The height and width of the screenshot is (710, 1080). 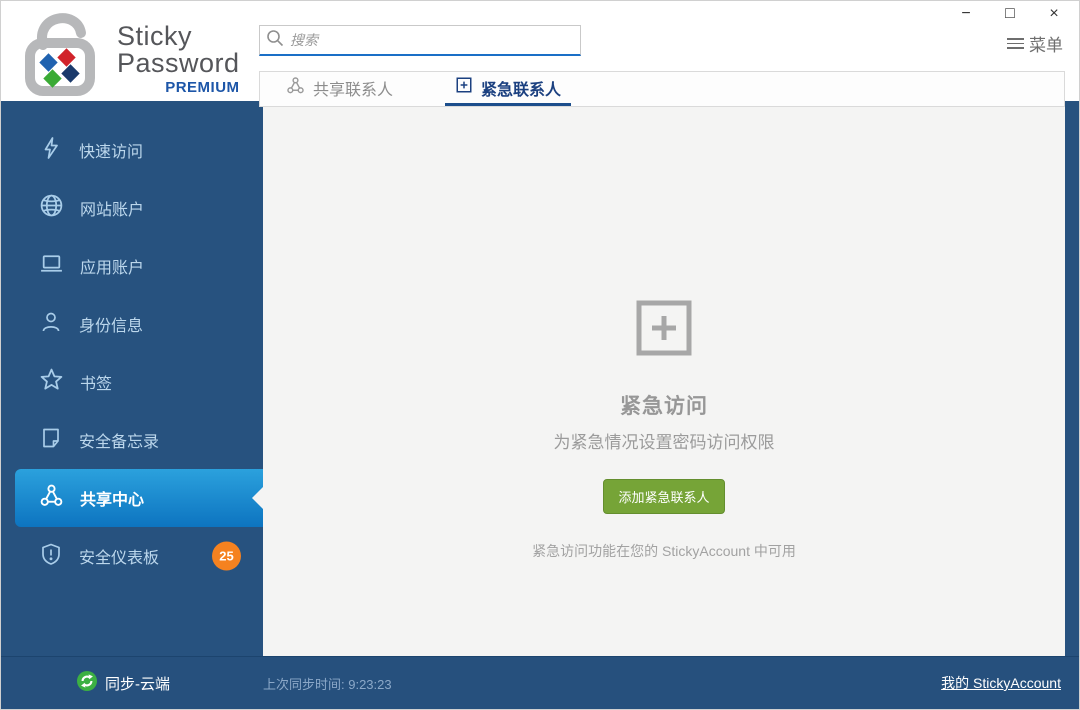 I want to click on menu-button: 菜单, so click(x=1035, y=43).